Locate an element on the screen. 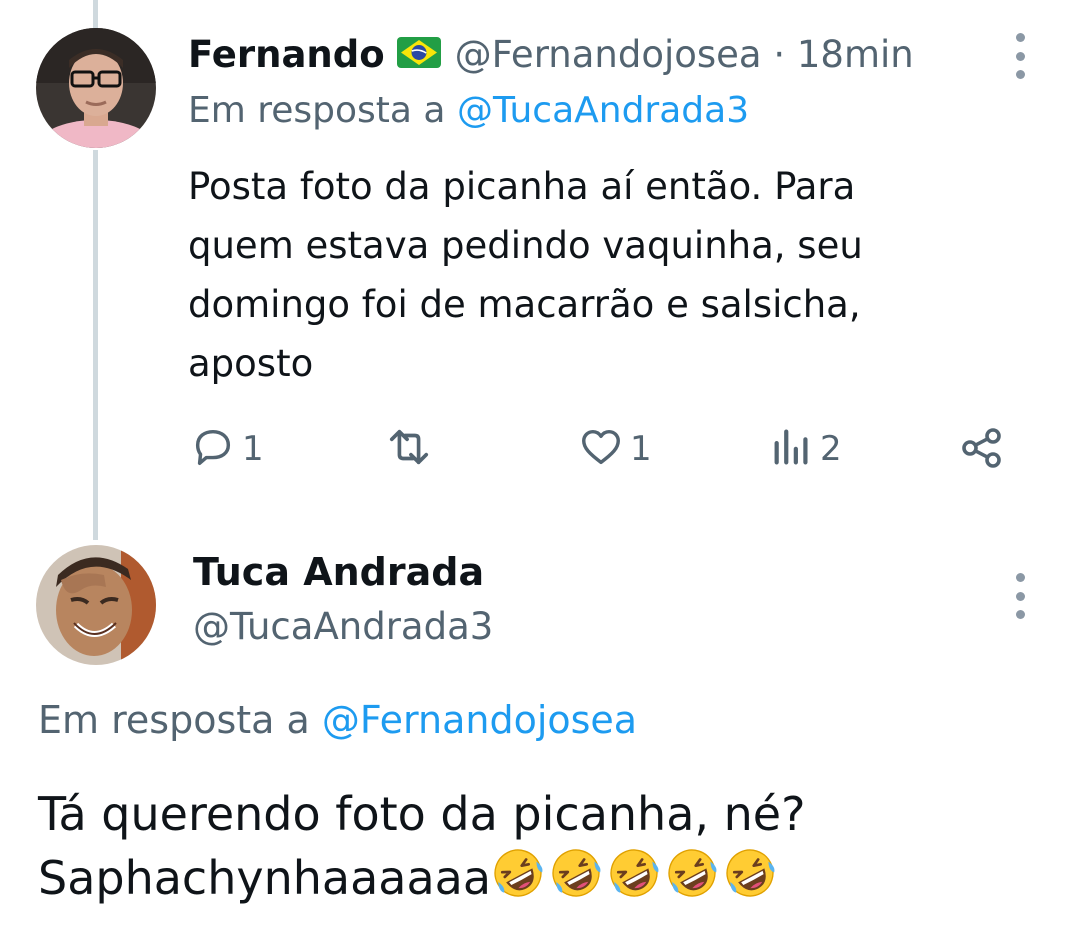  emoji-group is located at coordinates (636, 881).